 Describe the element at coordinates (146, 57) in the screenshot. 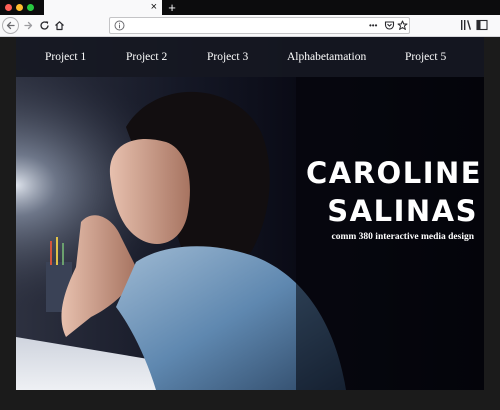

I see `nav-link-project-2: Project 2` at that location.